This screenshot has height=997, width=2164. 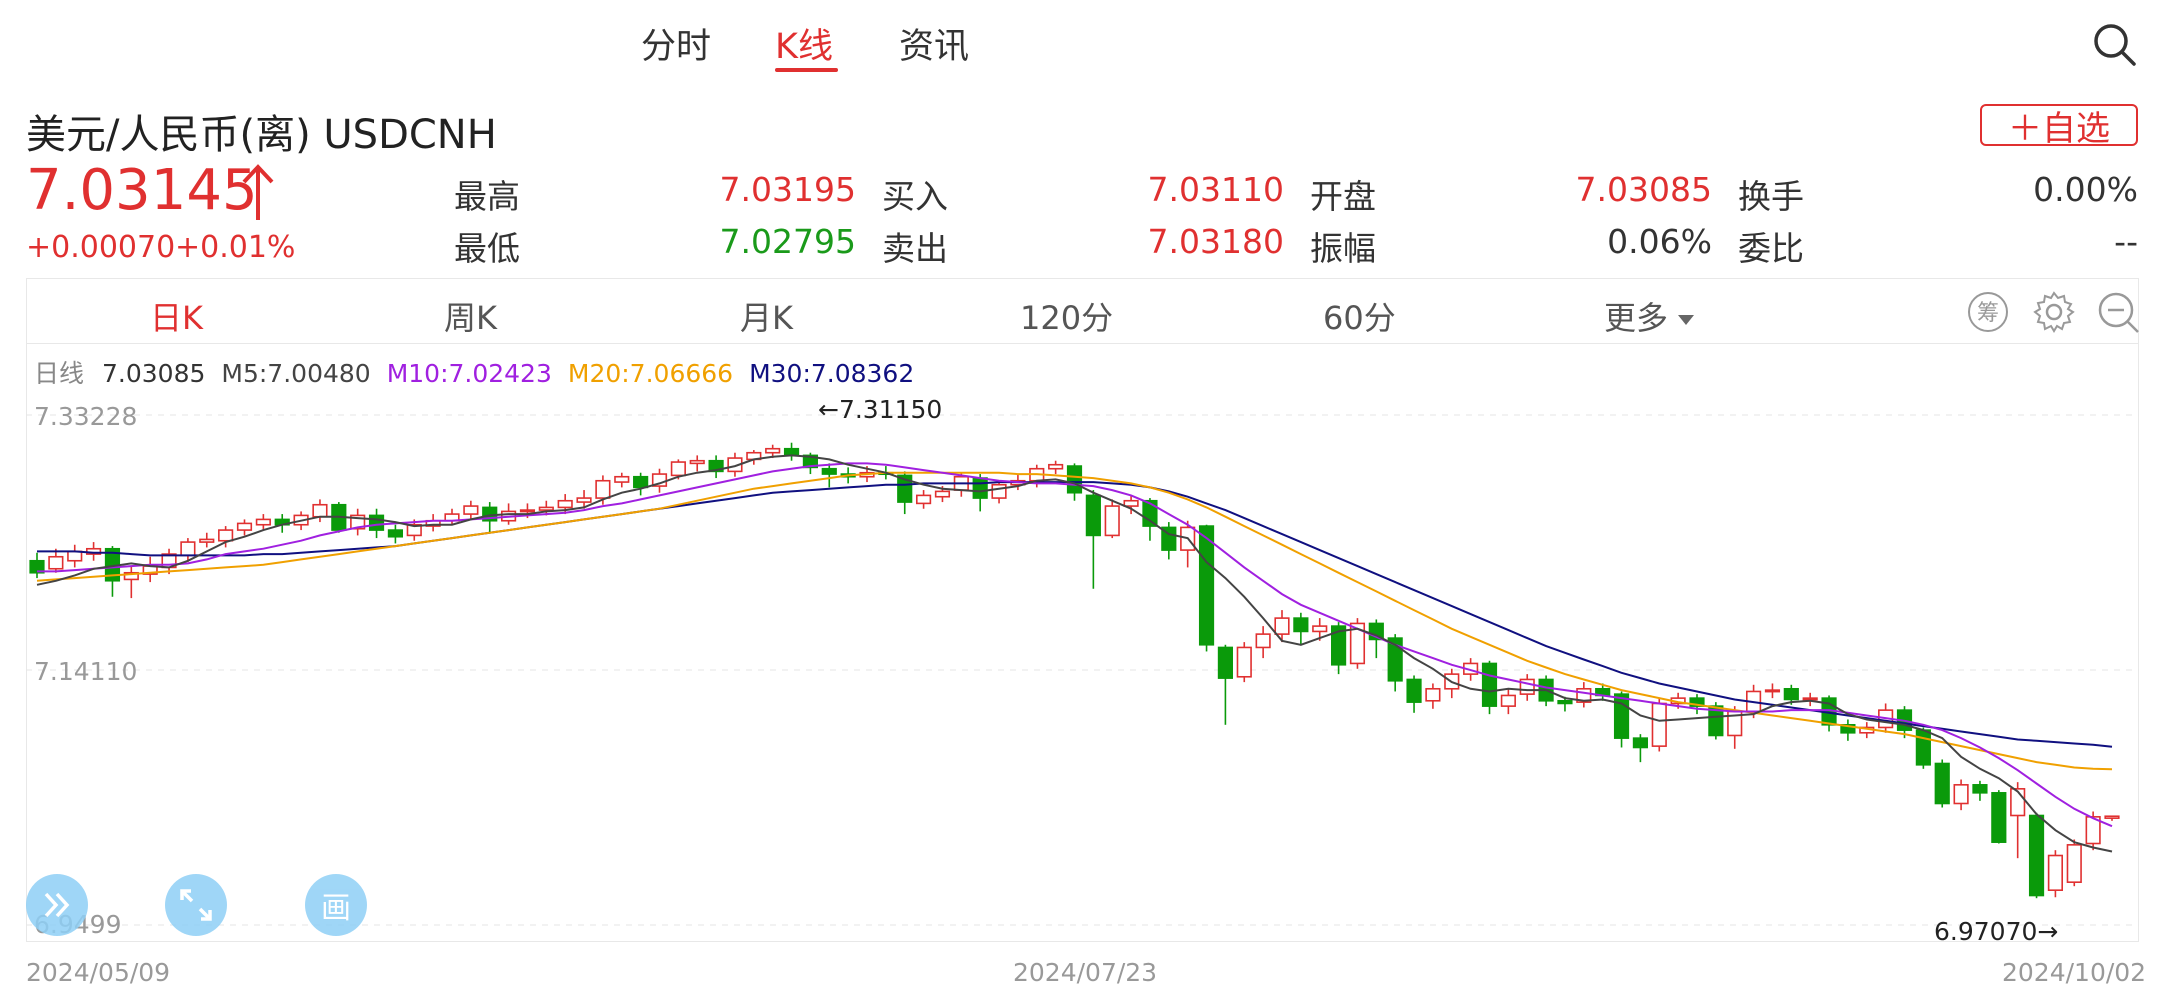 What do you see at coordinates (86, 416) in the screenshot?
I see `y-axis-top-label: 7.33228` at bounding box center [86, 416].